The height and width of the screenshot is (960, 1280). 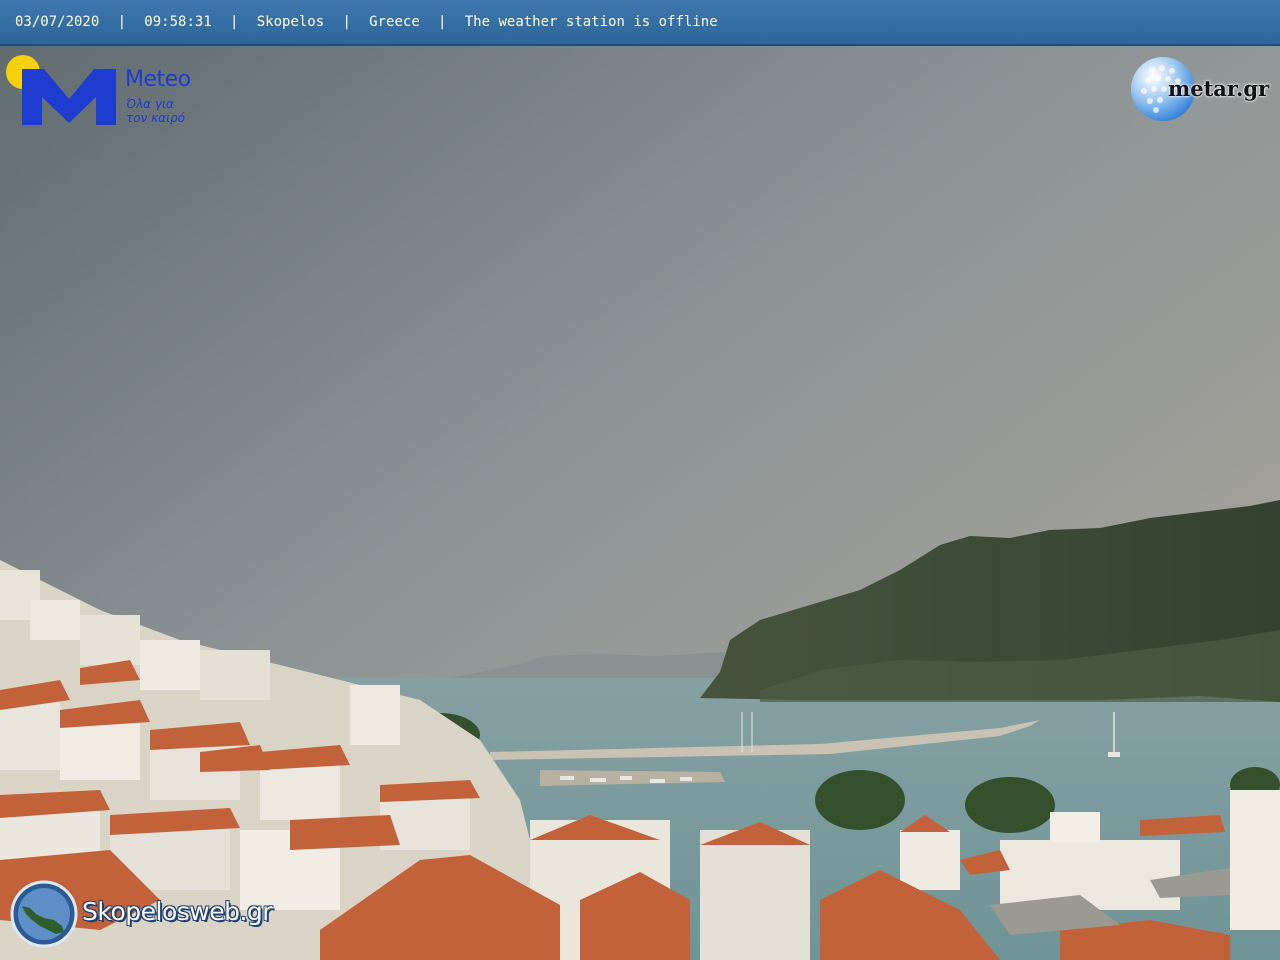 What do you see at coordinates (394, 22) in the screenshot?
I see `country-text: Greece` at bounding box center [394, 22].